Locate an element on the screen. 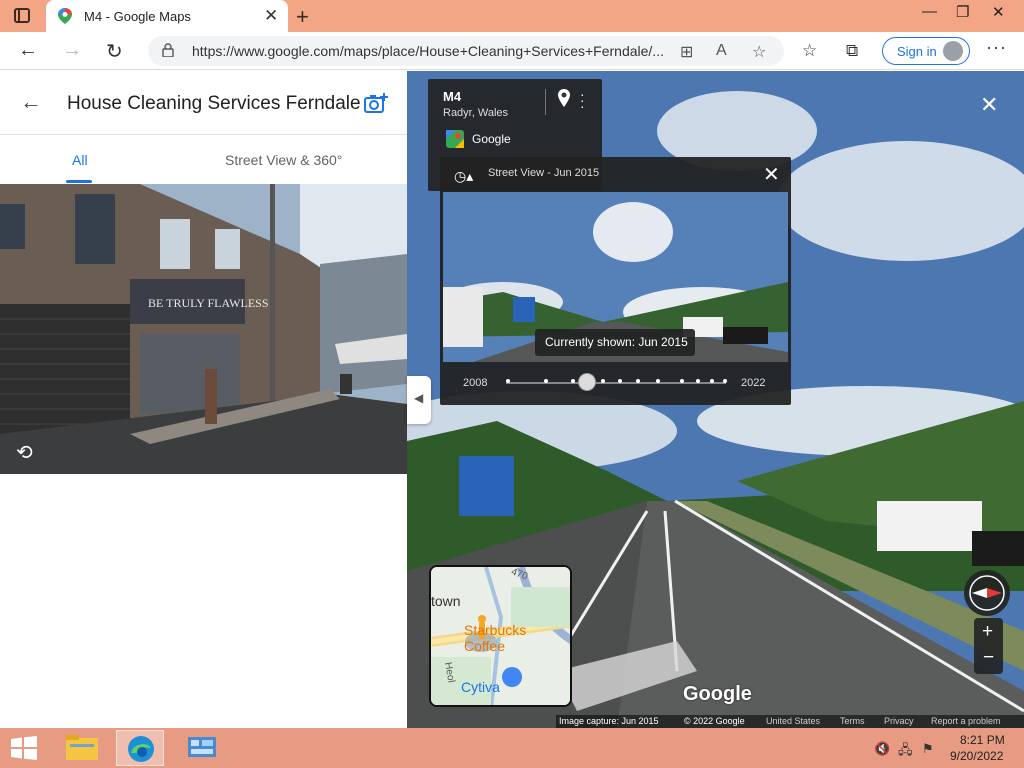  terms-link: Terms is located at coordinates (852, 721).